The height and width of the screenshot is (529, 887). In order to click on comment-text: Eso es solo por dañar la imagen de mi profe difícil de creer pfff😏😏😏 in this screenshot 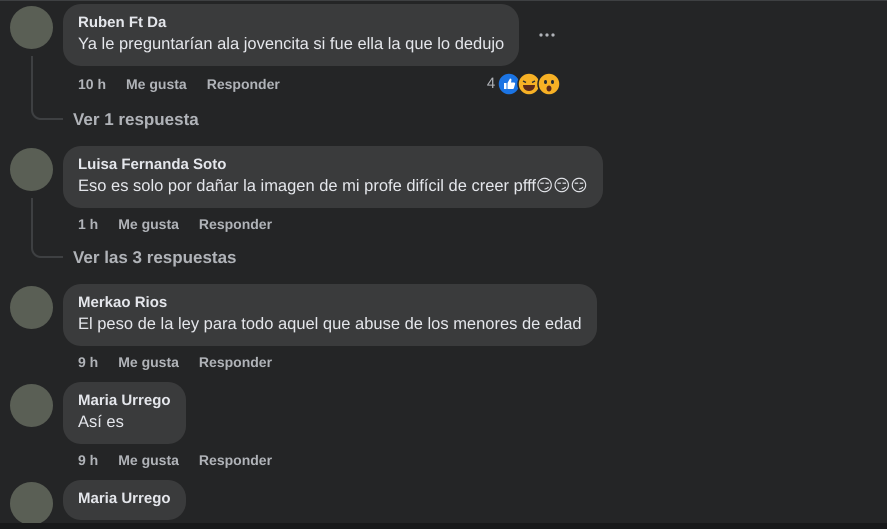, I will do `click(333, 186)`.